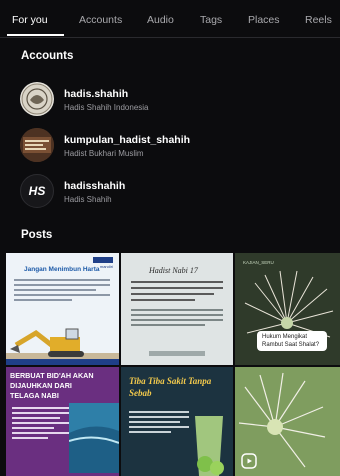  I want to click on tab-tags: Tags, so click(211, 20).